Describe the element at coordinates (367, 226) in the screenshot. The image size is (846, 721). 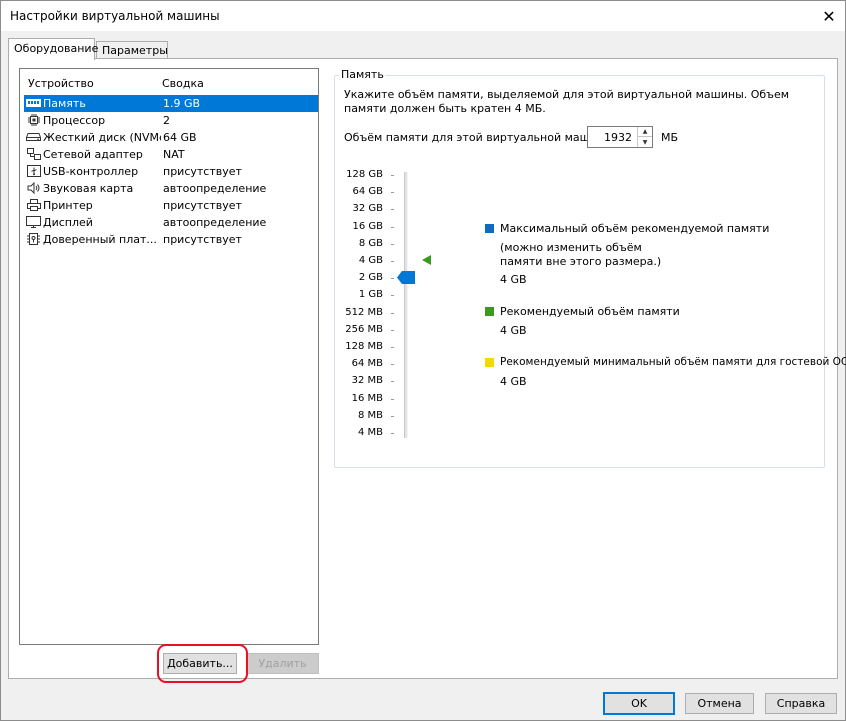
I see `memory-scale-label: 16 GB` at that location.